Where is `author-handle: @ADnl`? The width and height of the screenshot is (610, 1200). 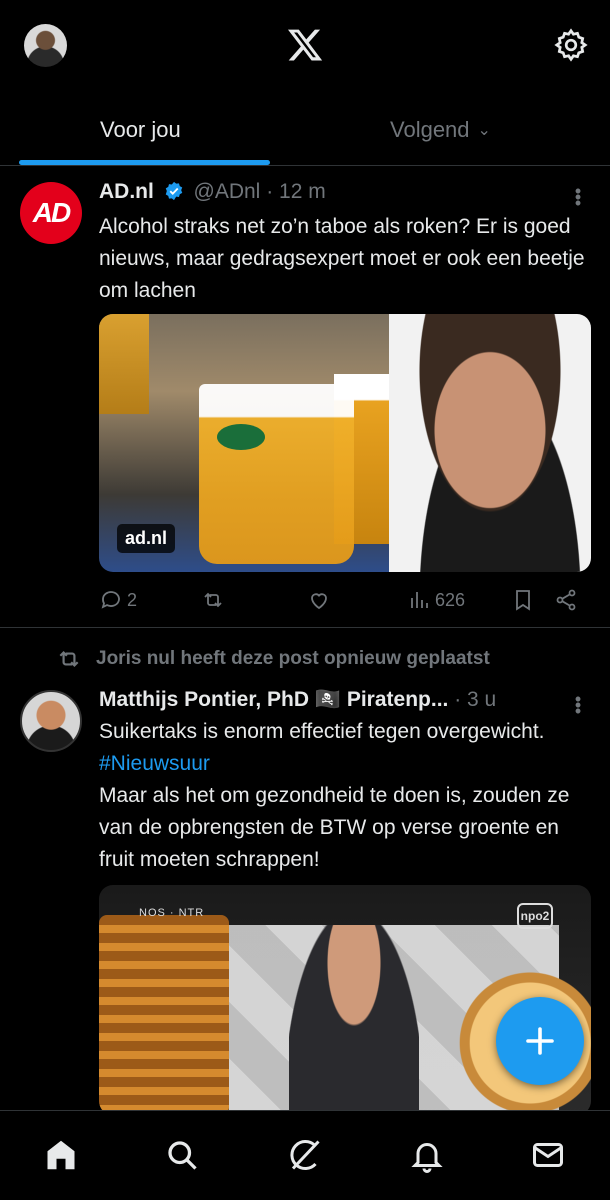
author-handle: @ADnl is located at coordinates (227, 191).